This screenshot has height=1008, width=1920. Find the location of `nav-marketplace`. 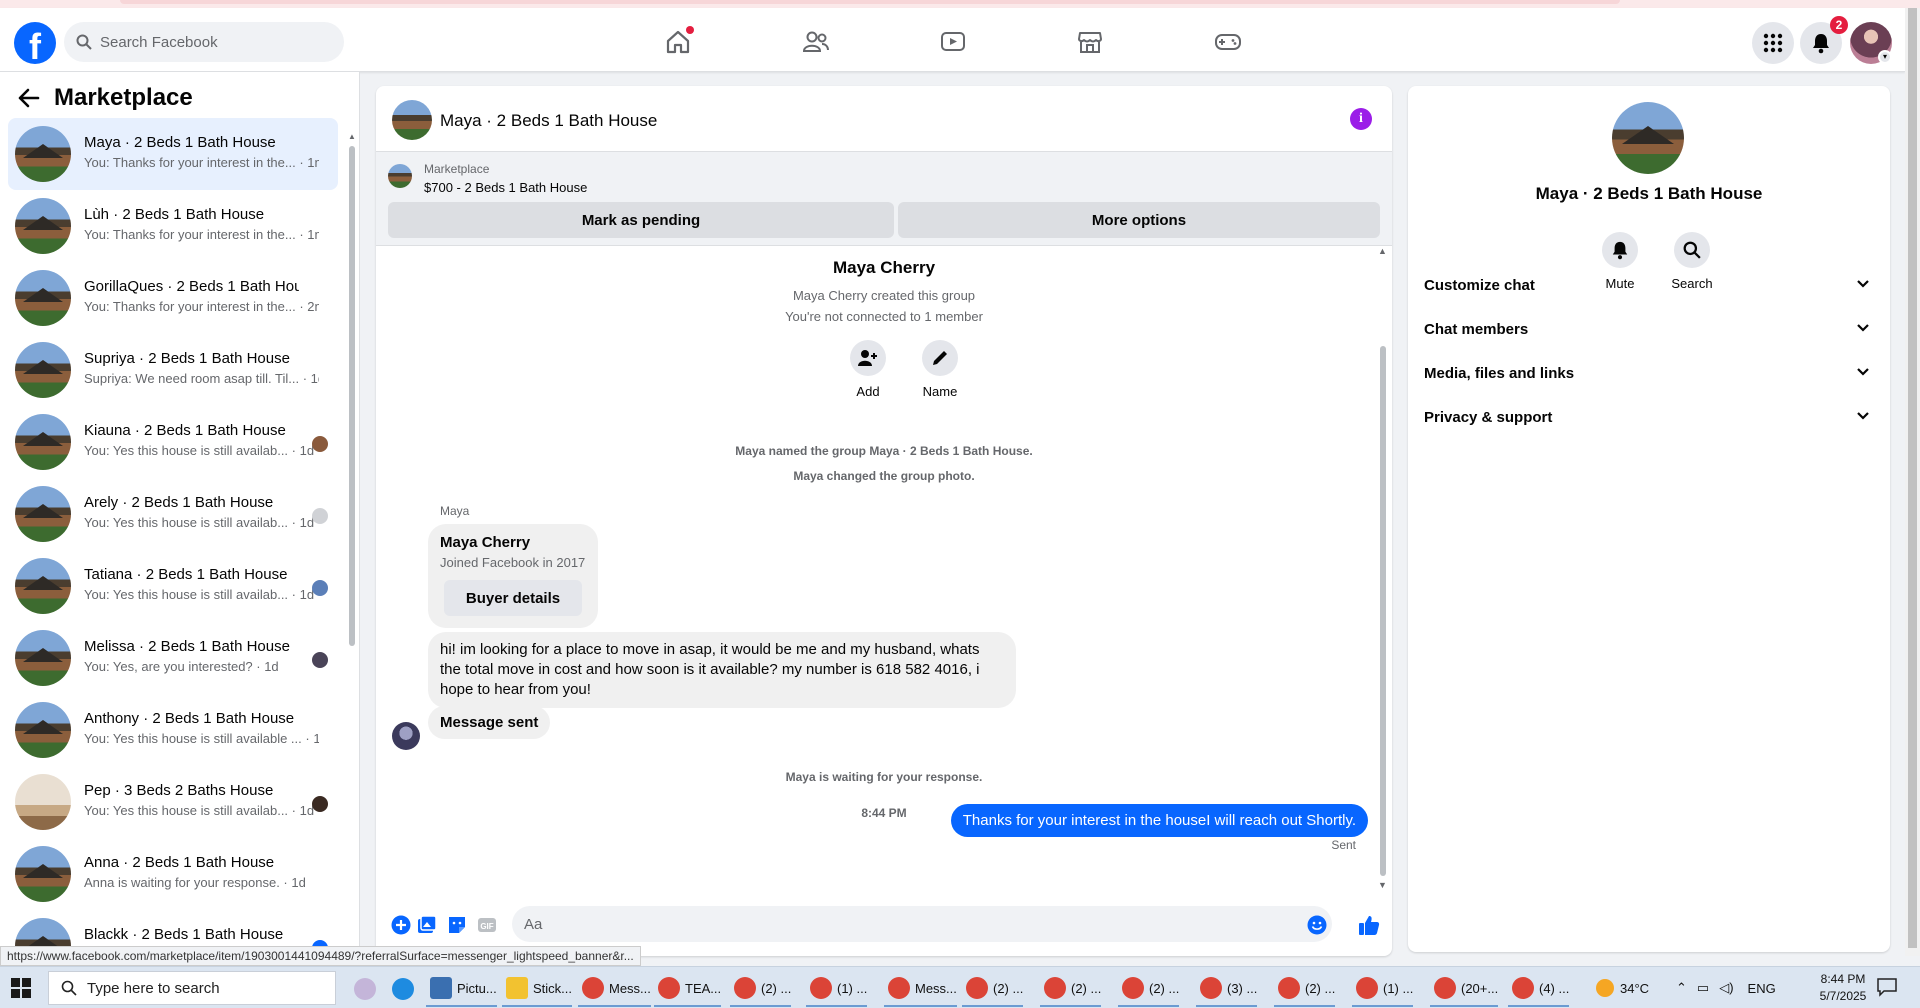

nav-marketplace is located at coordinates (1090, 42).